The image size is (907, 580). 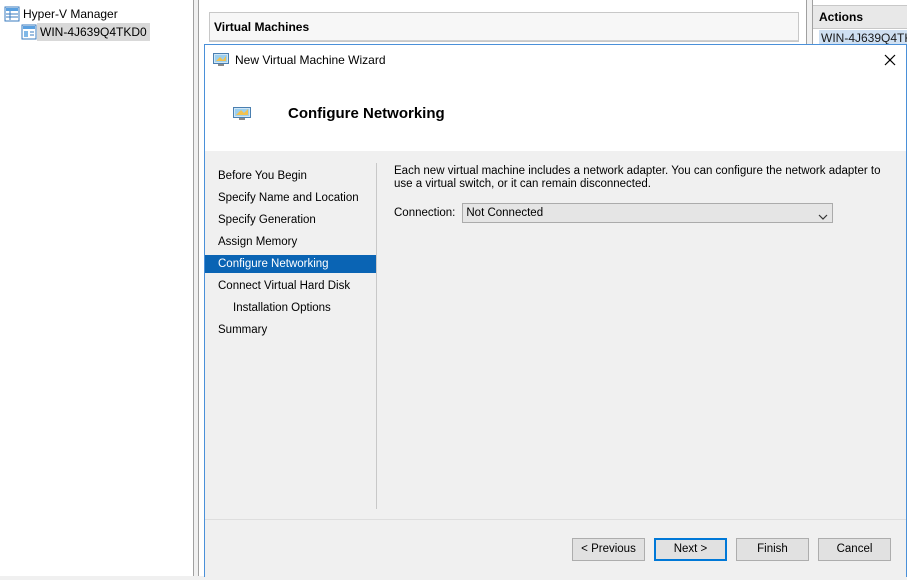 I want to click on configure-networking-icon, so click(x=242, y=115).